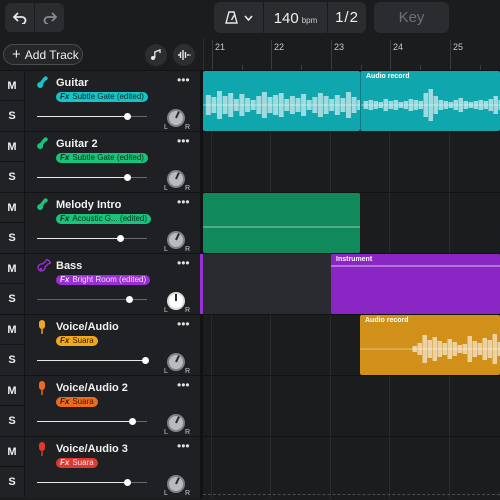 Image resolution: width=500 pixels, height=500 pixels. I want to click on track-header: Voice/Audio 3 ••• Fx Suara L R, so click(112, 467).